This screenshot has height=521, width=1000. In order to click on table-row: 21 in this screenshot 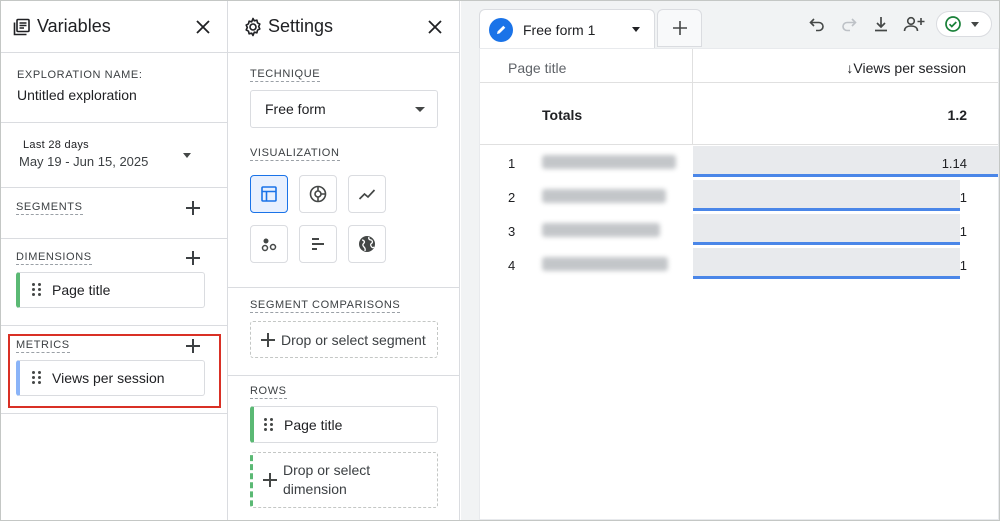, I will do `click(739, 197)`.